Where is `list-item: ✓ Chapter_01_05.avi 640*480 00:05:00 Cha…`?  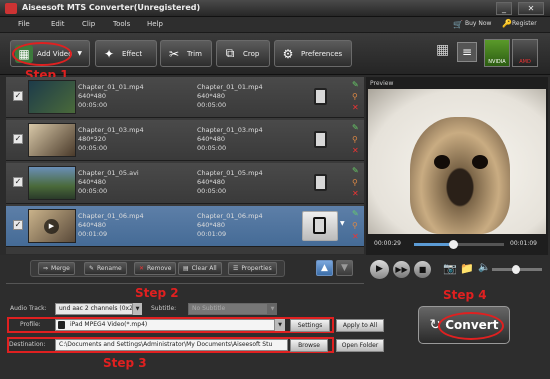
list-item: ✓ Chapter_01_05.avi 640*480 00:05:00 Cha… is located at coordinates (185, 183).